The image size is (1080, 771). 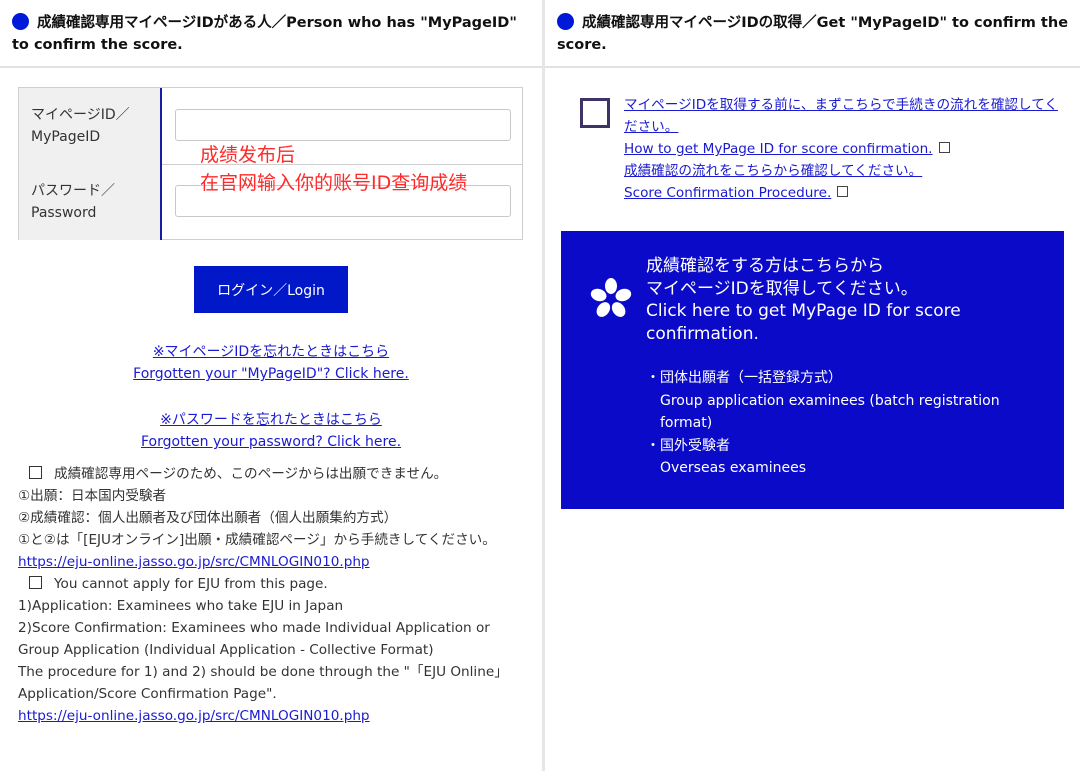 I want to click on cherry-blossom-icon, so click(x=611, y=297).